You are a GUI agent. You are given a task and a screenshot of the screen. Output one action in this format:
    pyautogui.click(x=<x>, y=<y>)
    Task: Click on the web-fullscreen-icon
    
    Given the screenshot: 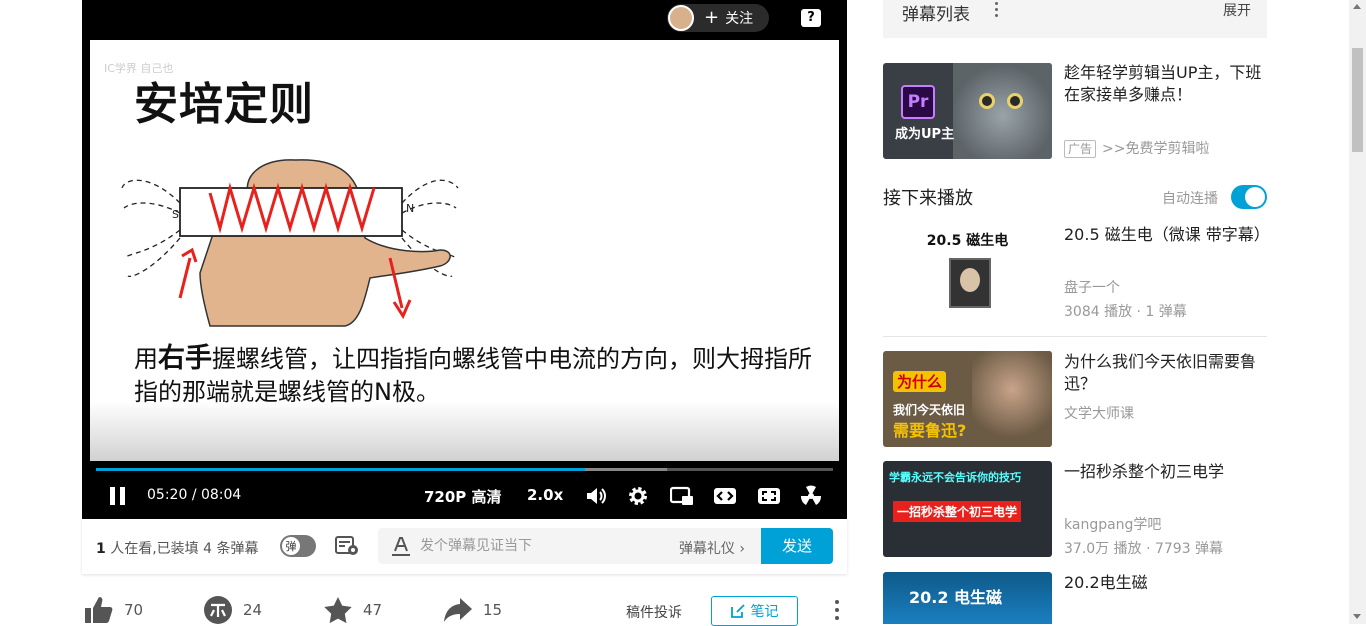 What is the action you would take?
    pyautogui.click(x=769, y=496)
    